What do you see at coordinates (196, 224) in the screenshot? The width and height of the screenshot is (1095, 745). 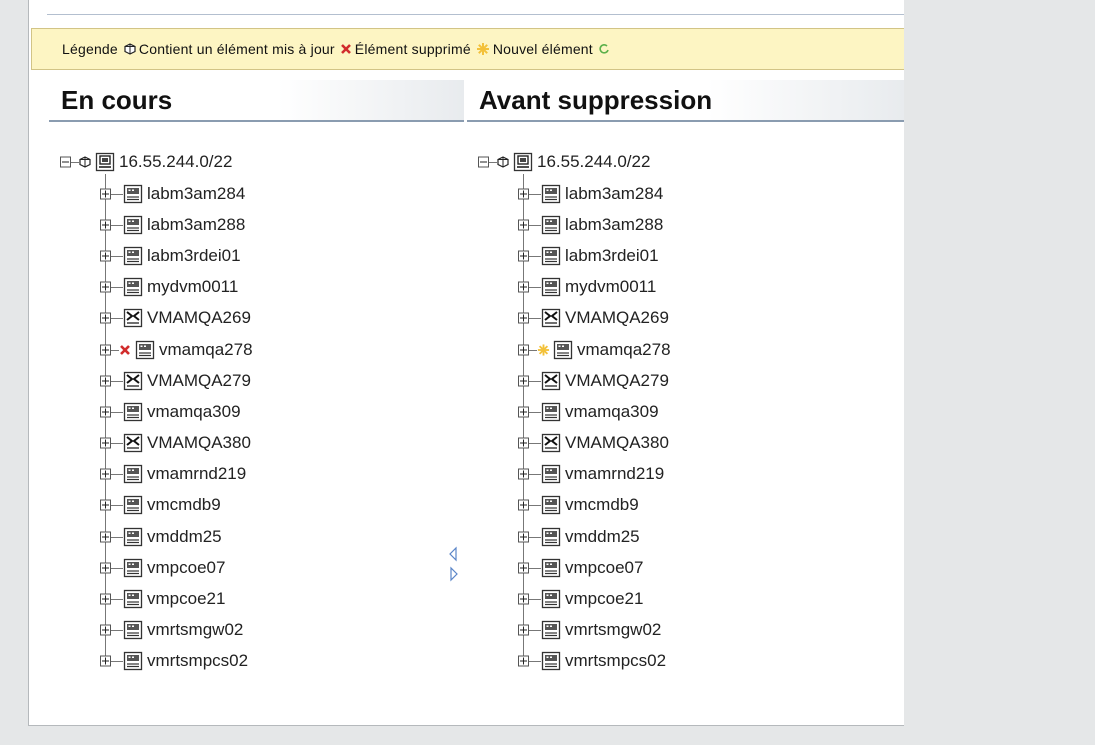 I see `tree-node-label: labm3am288` at bounding box center [196, 224].